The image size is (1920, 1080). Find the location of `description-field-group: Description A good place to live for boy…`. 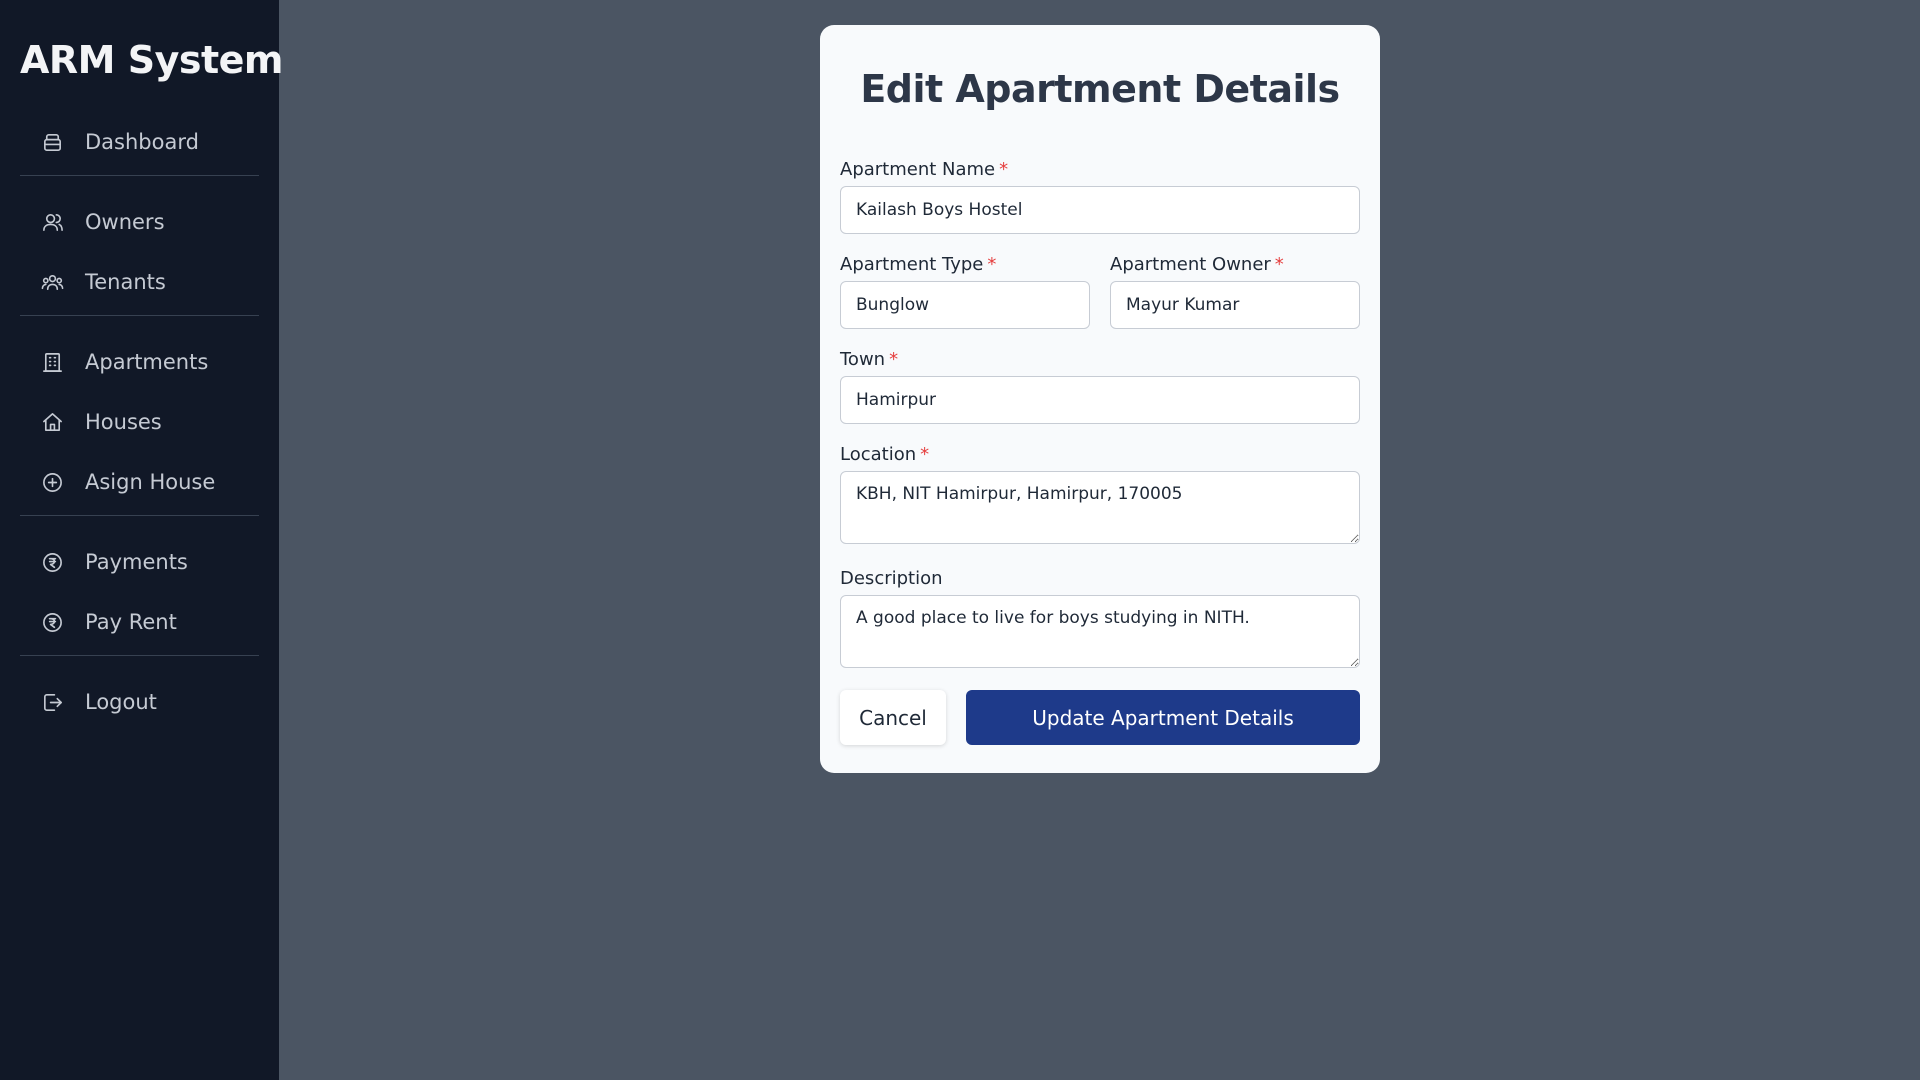

description-field-group: Description A good place to live for boy… is located at coordinates (1100, 620).